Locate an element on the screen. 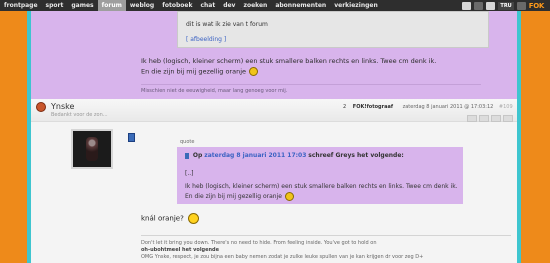  settings-icon is located at coordinates (521, 5).